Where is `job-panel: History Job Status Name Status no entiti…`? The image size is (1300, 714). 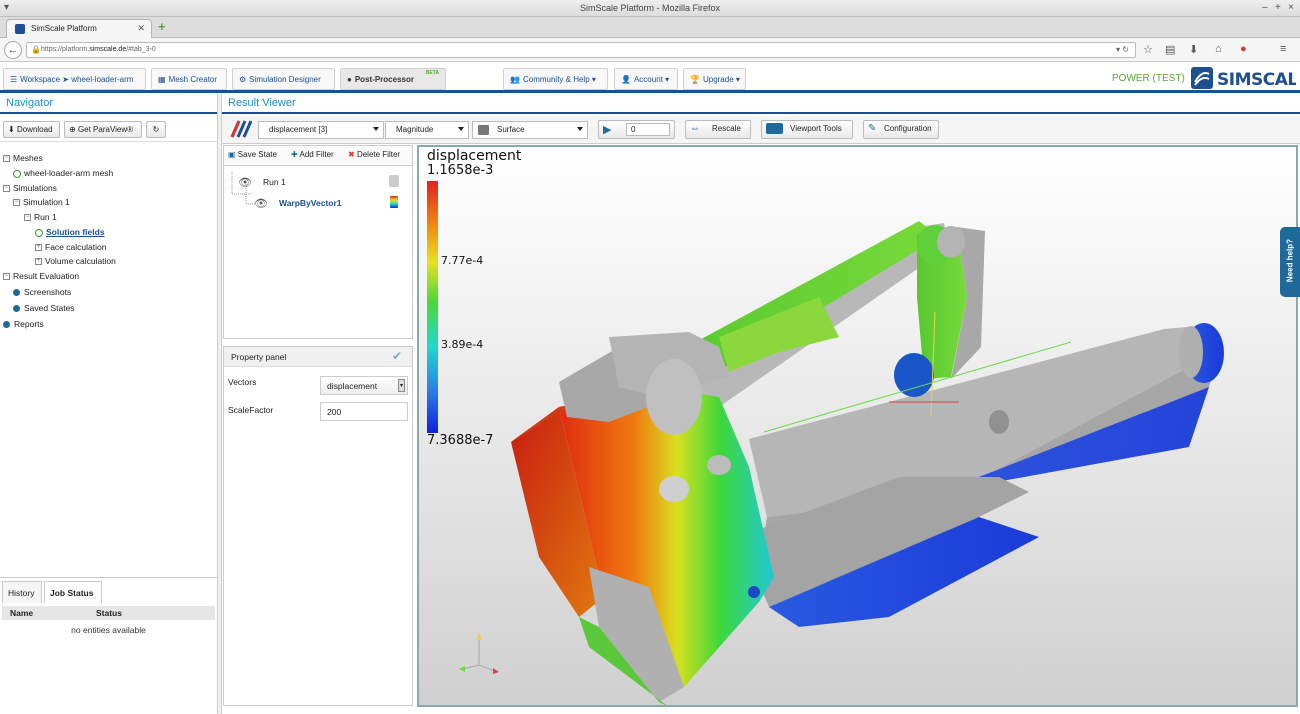 job-panel: History Job Status Name Status no entiti… is located at coordinates (108, 645).